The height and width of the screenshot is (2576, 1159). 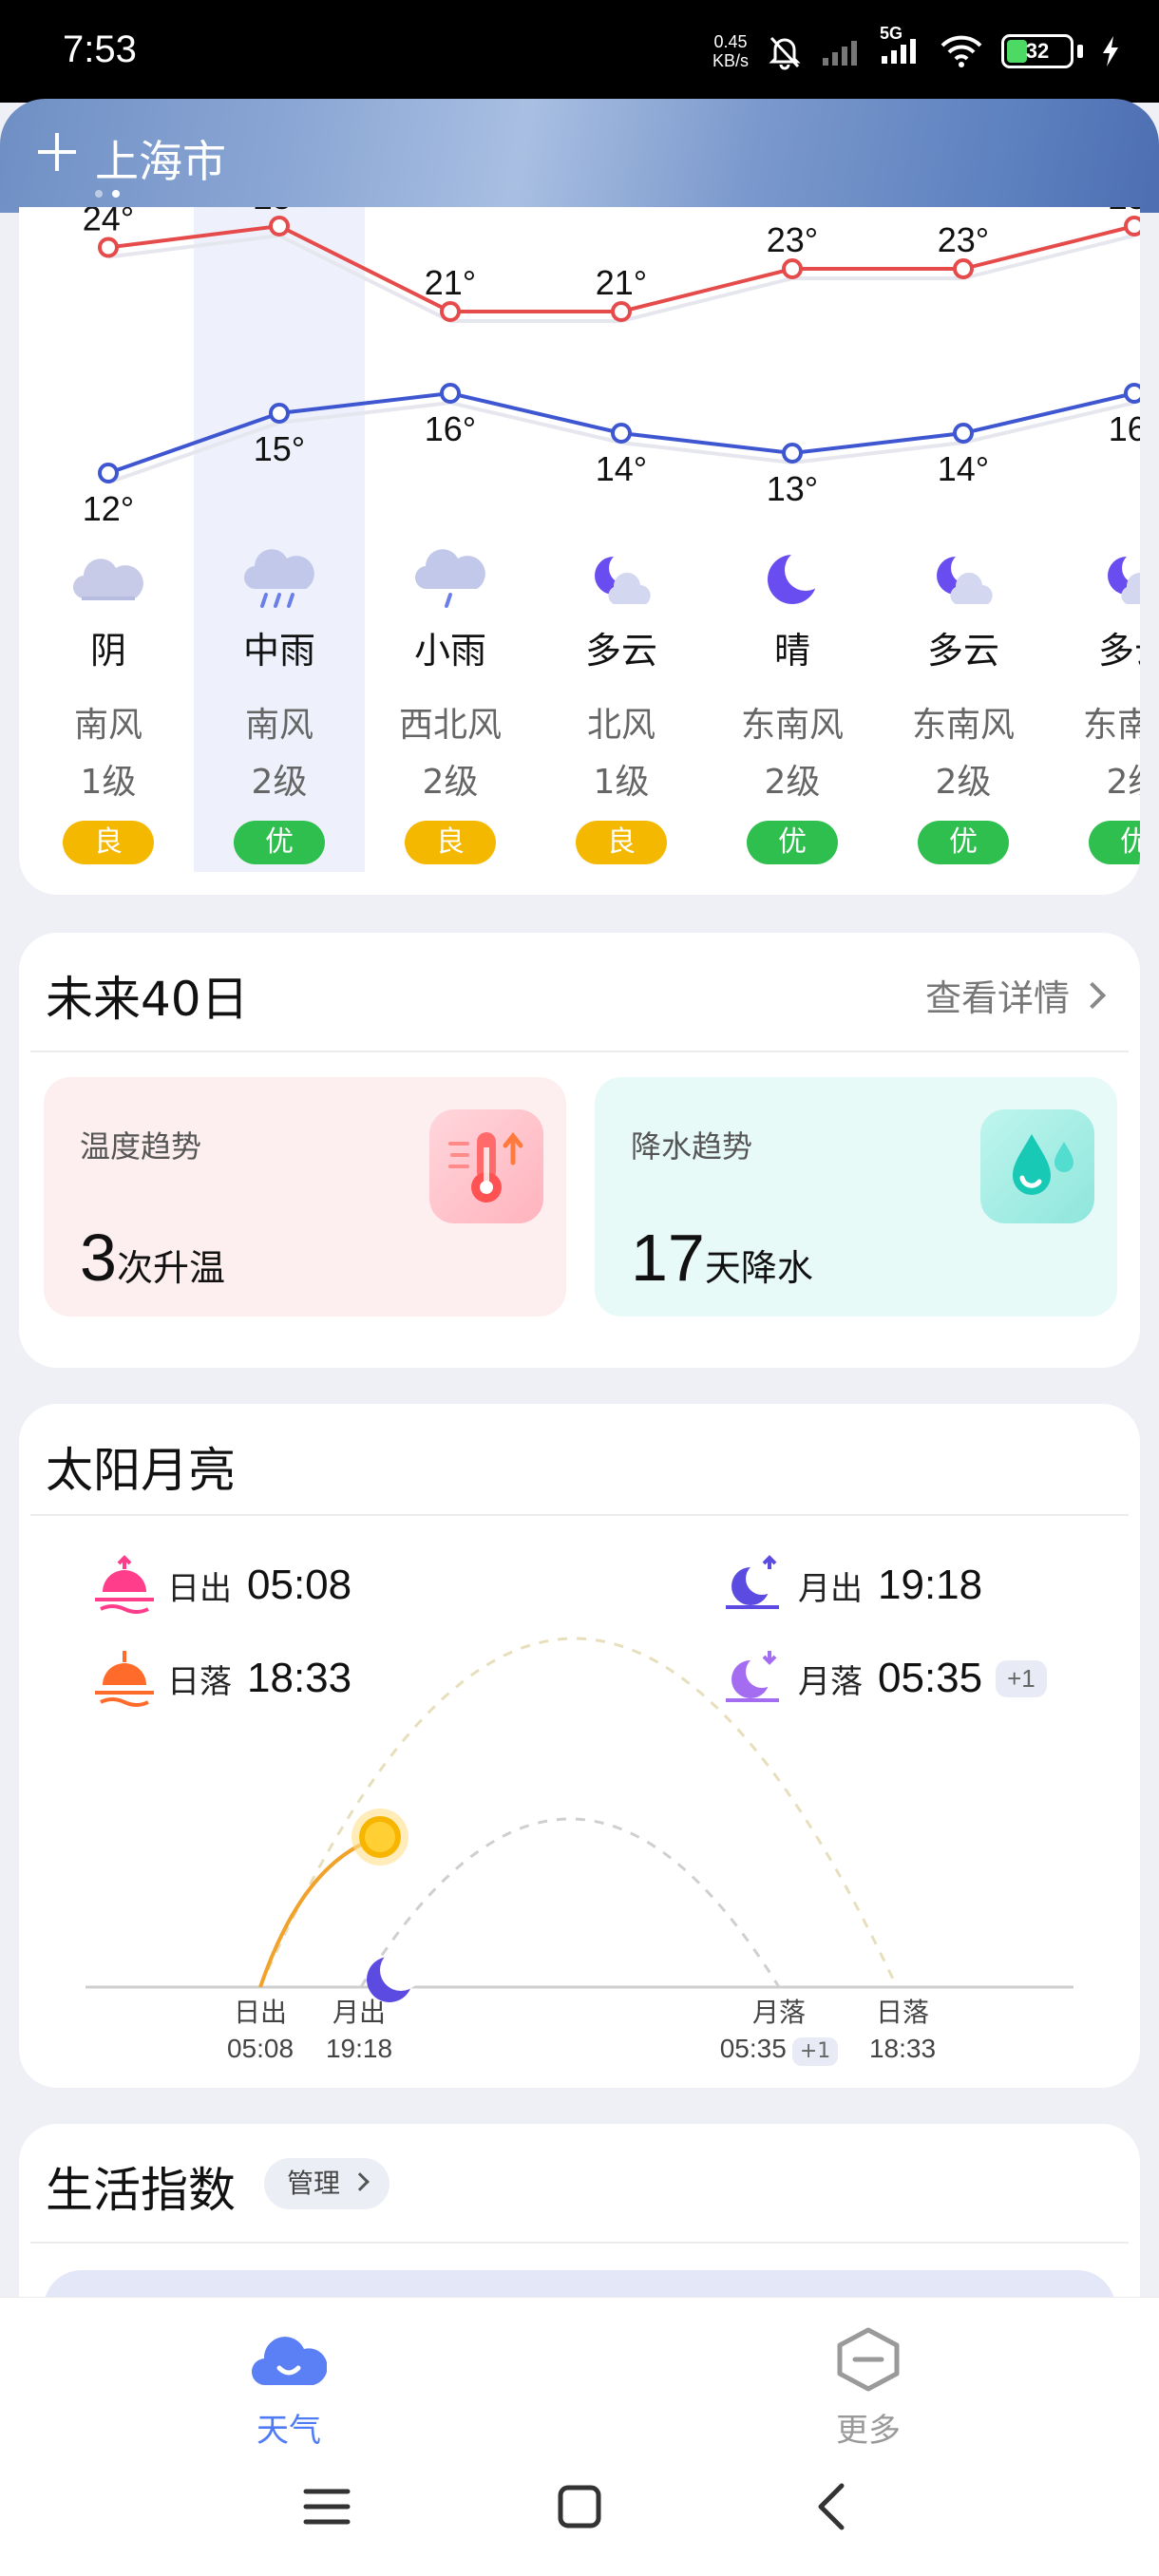 What do you see at coordinates (57, 152) in the screenshot?
I see `add-city-icon` at bounding box center [57, 152].